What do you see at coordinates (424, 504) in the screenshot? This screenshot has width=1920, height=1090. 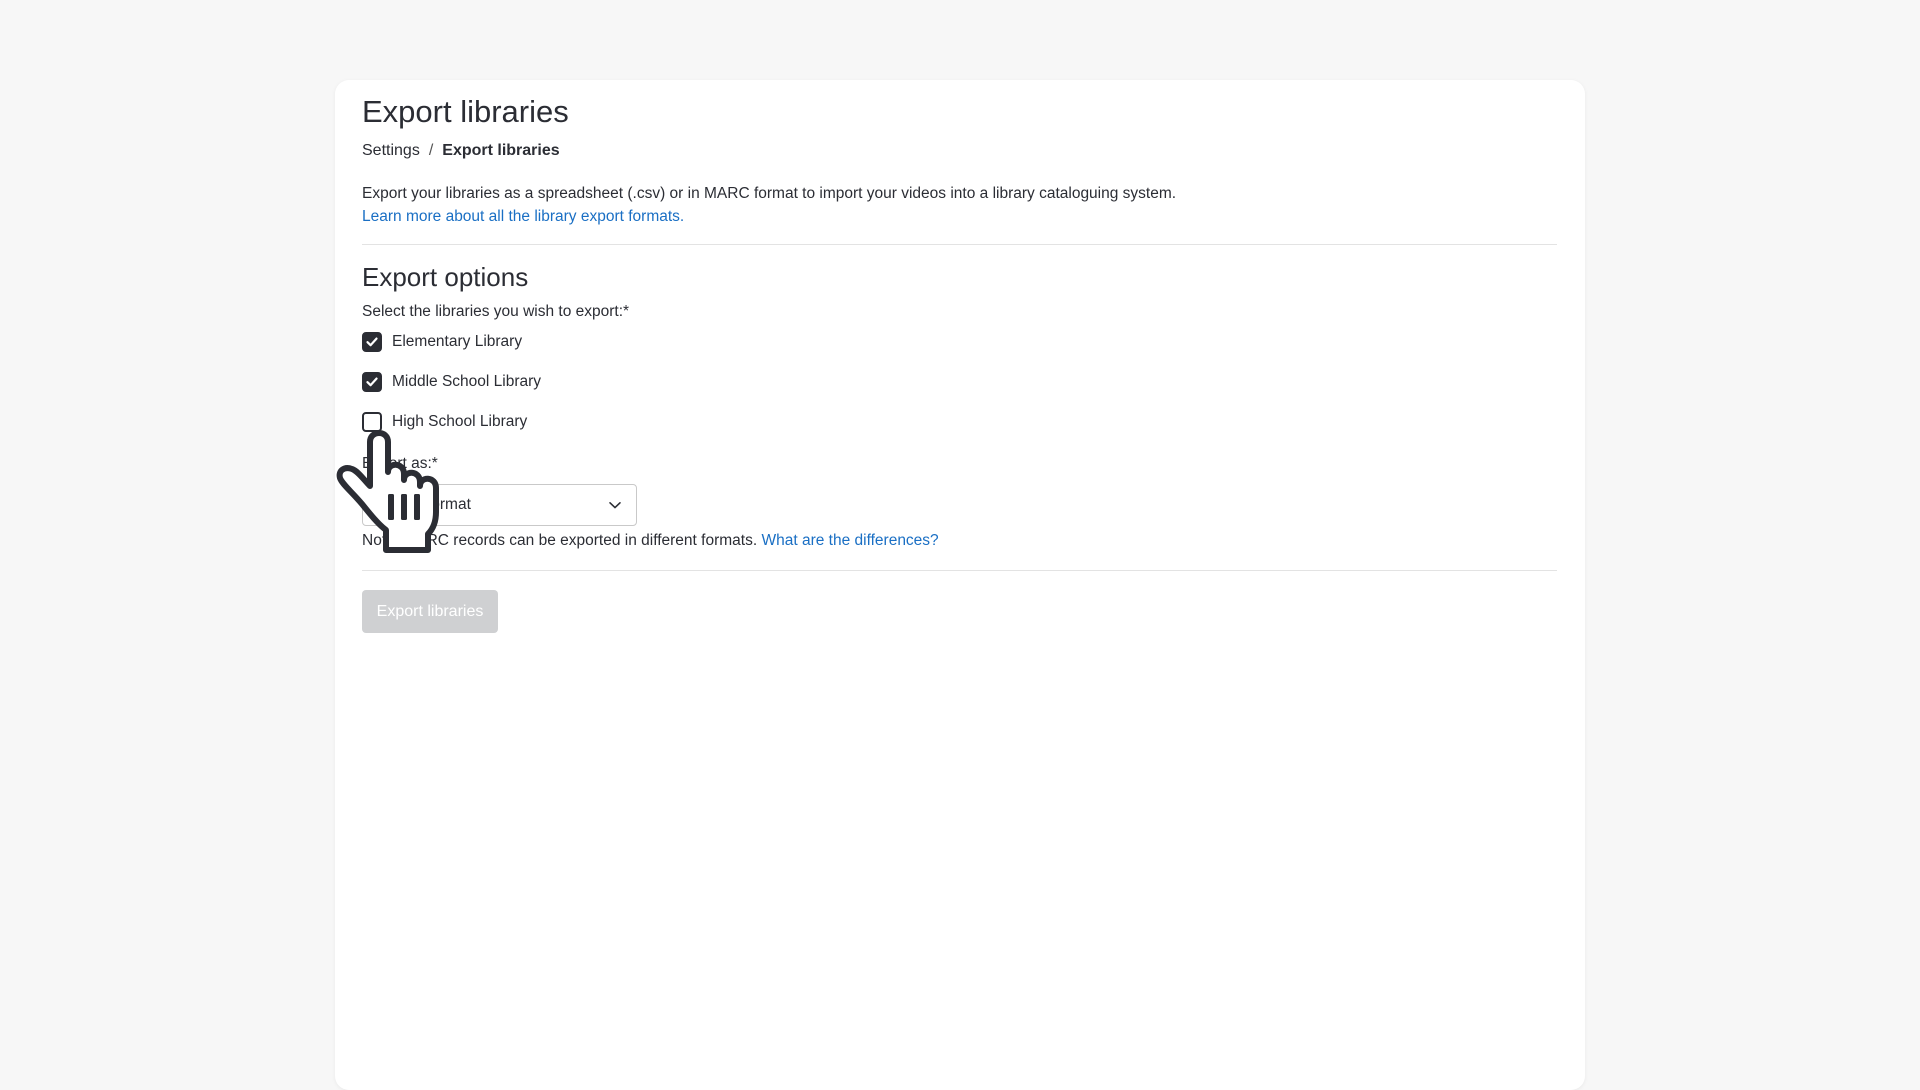 I see `export-format-selected-value: MARC format` at bounding box center [424, 504].